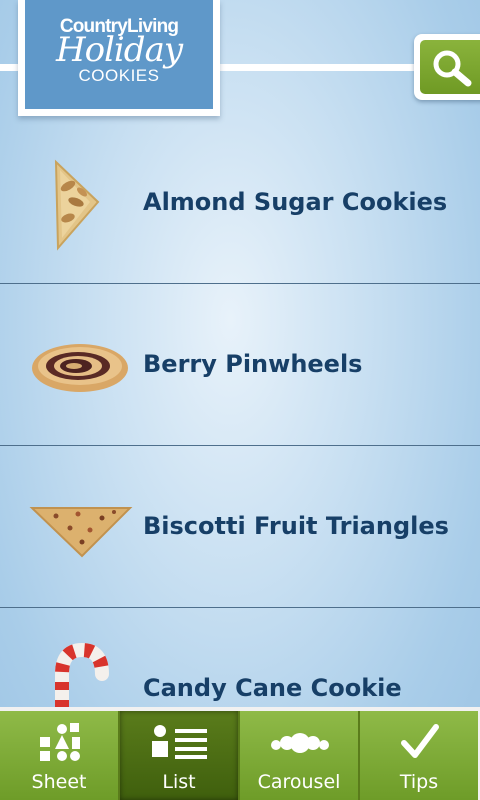 The width and height of the screenshot is (480, 800). What do you see at coordinates (60, 742) in the screenshot?
I see `shapes-icon` at bounding box center [60, 742].